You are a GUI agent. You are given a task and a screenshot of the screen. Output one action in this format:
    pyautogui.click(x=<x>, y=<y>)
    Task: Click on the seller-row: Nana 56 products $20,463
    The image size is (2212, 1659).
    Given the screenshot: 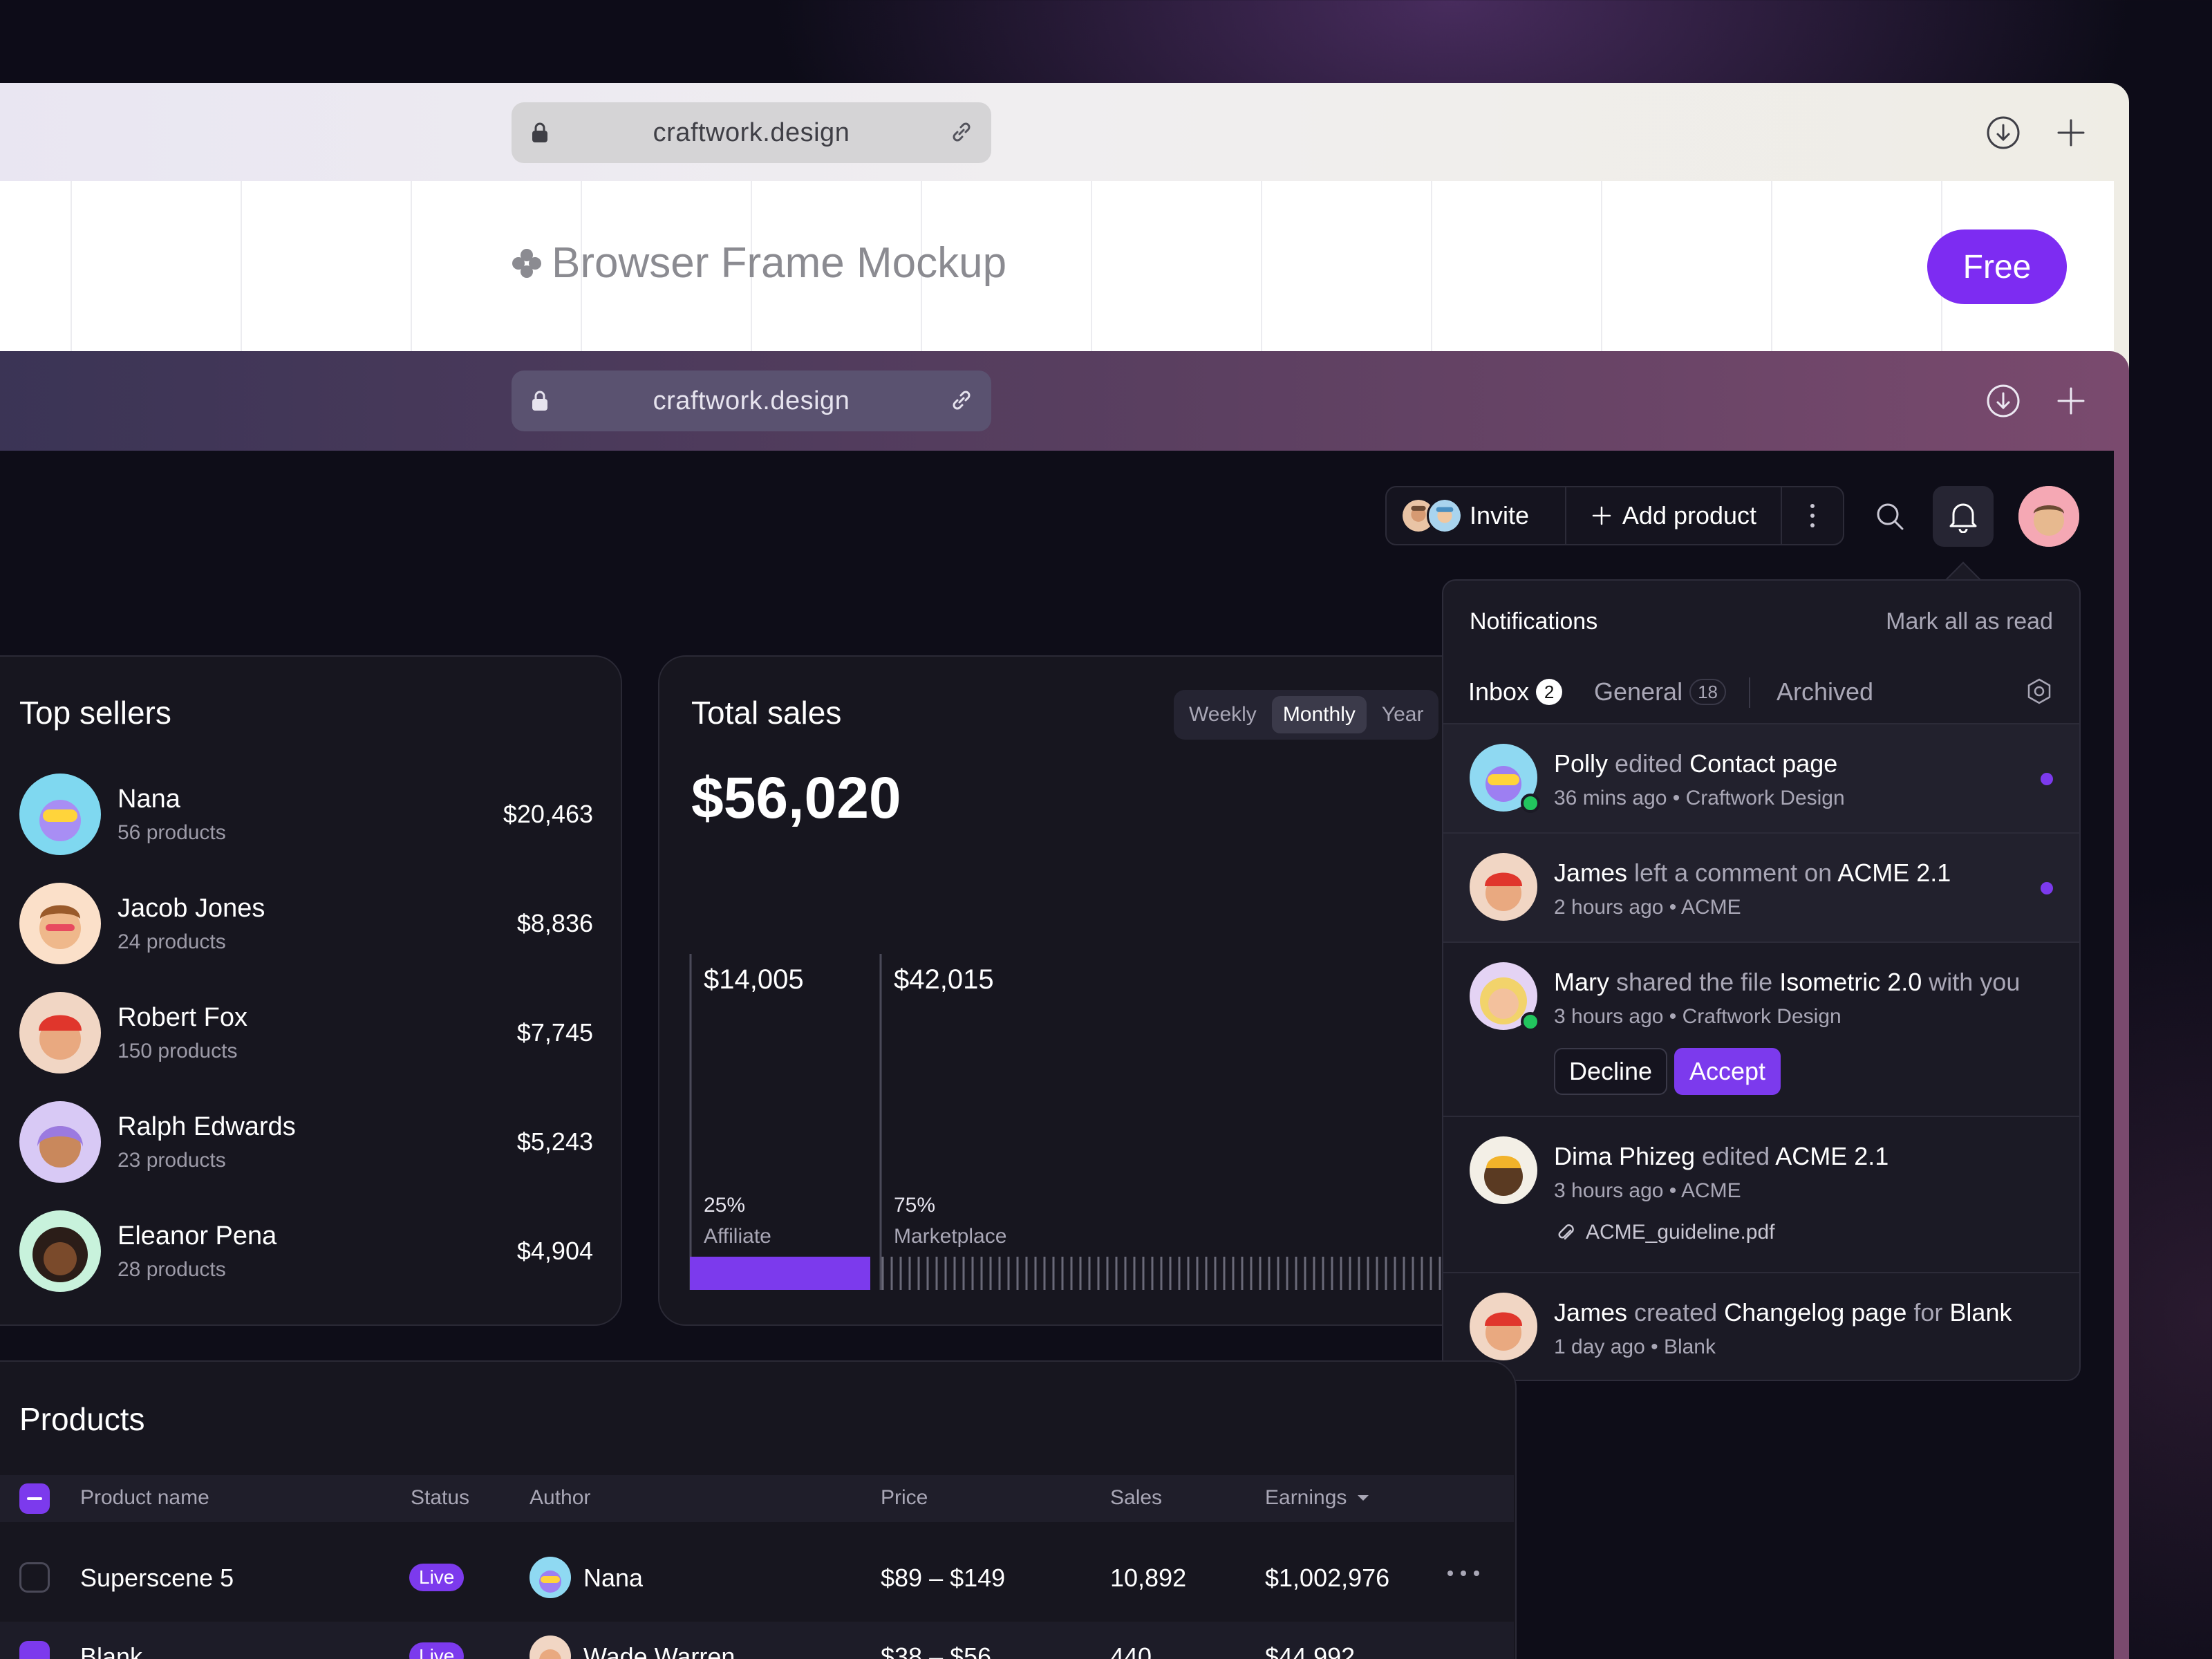 What is the action you would take?
    pyautogui.click(x=306, y=814)
    